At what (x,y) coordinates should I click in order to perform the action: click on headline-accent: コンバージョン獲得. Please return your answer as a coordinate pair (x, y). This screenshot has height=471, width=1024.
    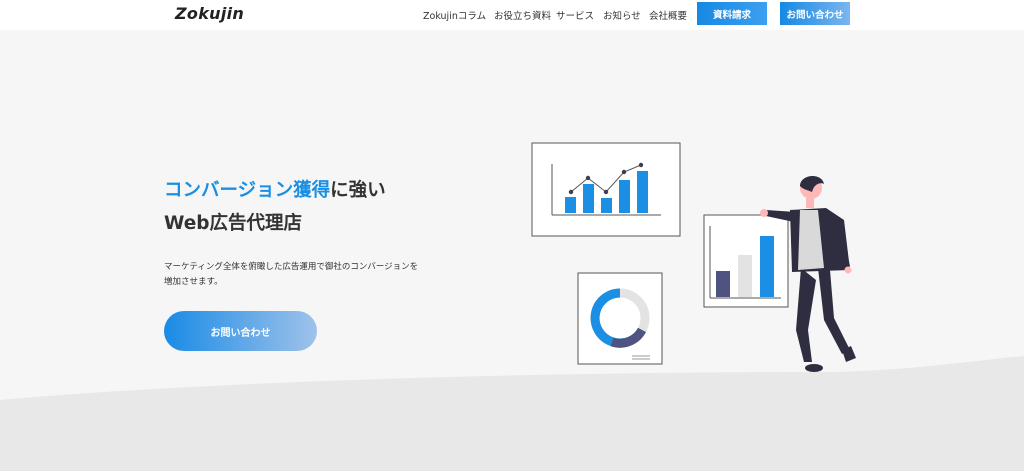
    Looking at the image, I should click on (247, 190).